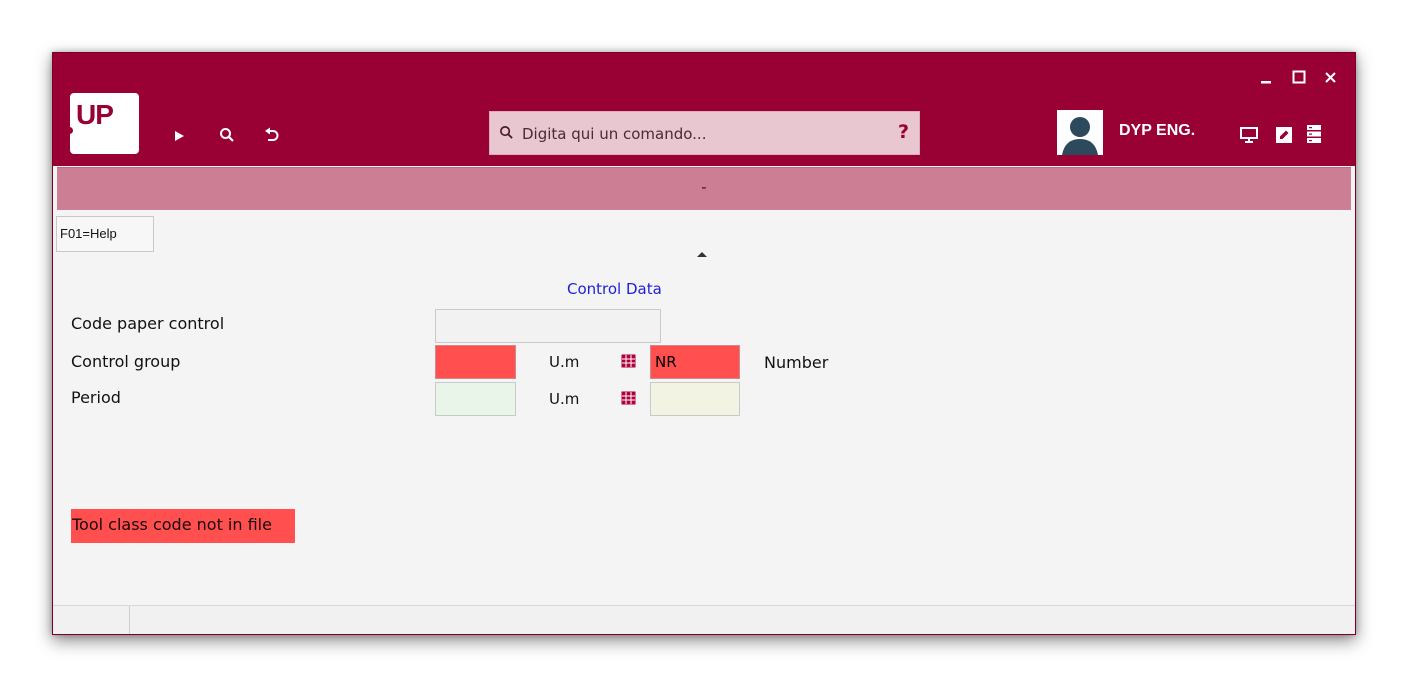  Describe the element at coordinates (179, 138) in the screenshot. I see `play-icon` at that location.